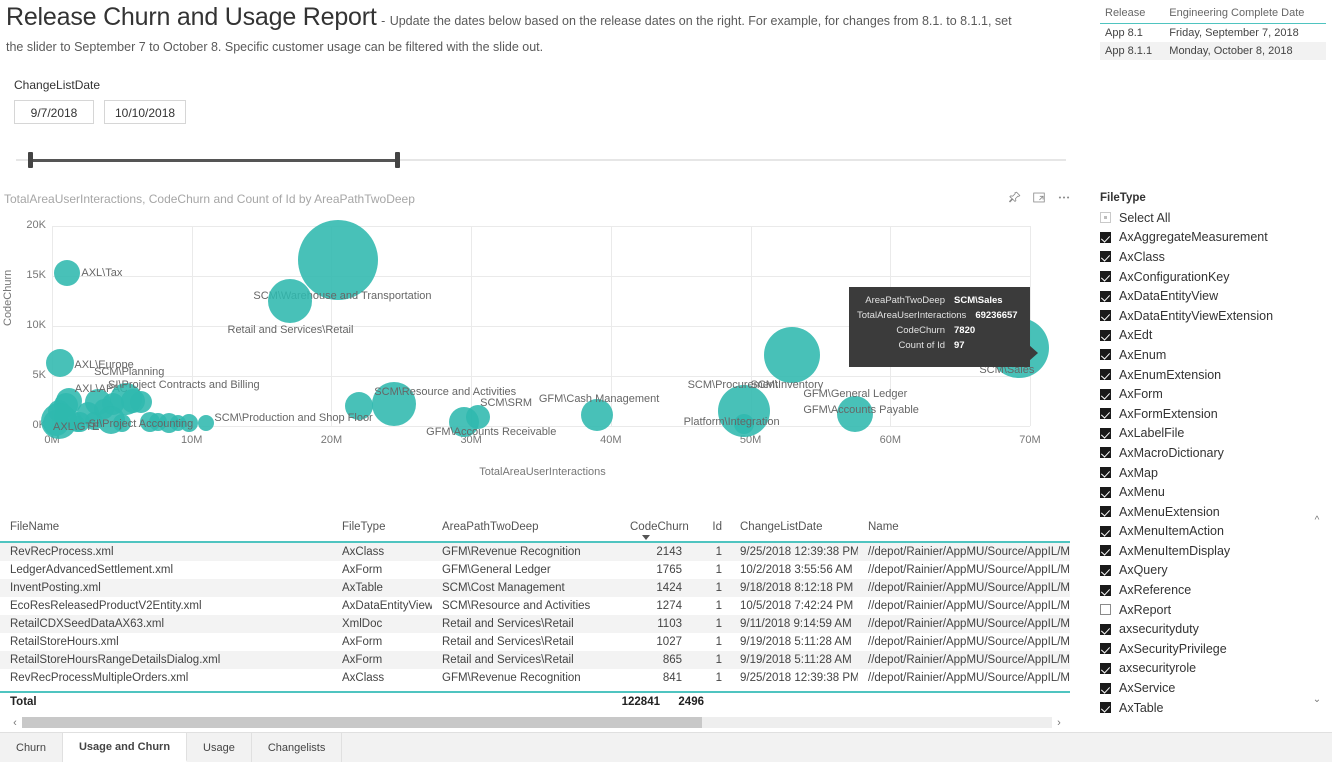 The width and height of the screenshot is (1332, 762). I want to click on release-column-header: Release, so click(1132, 14).